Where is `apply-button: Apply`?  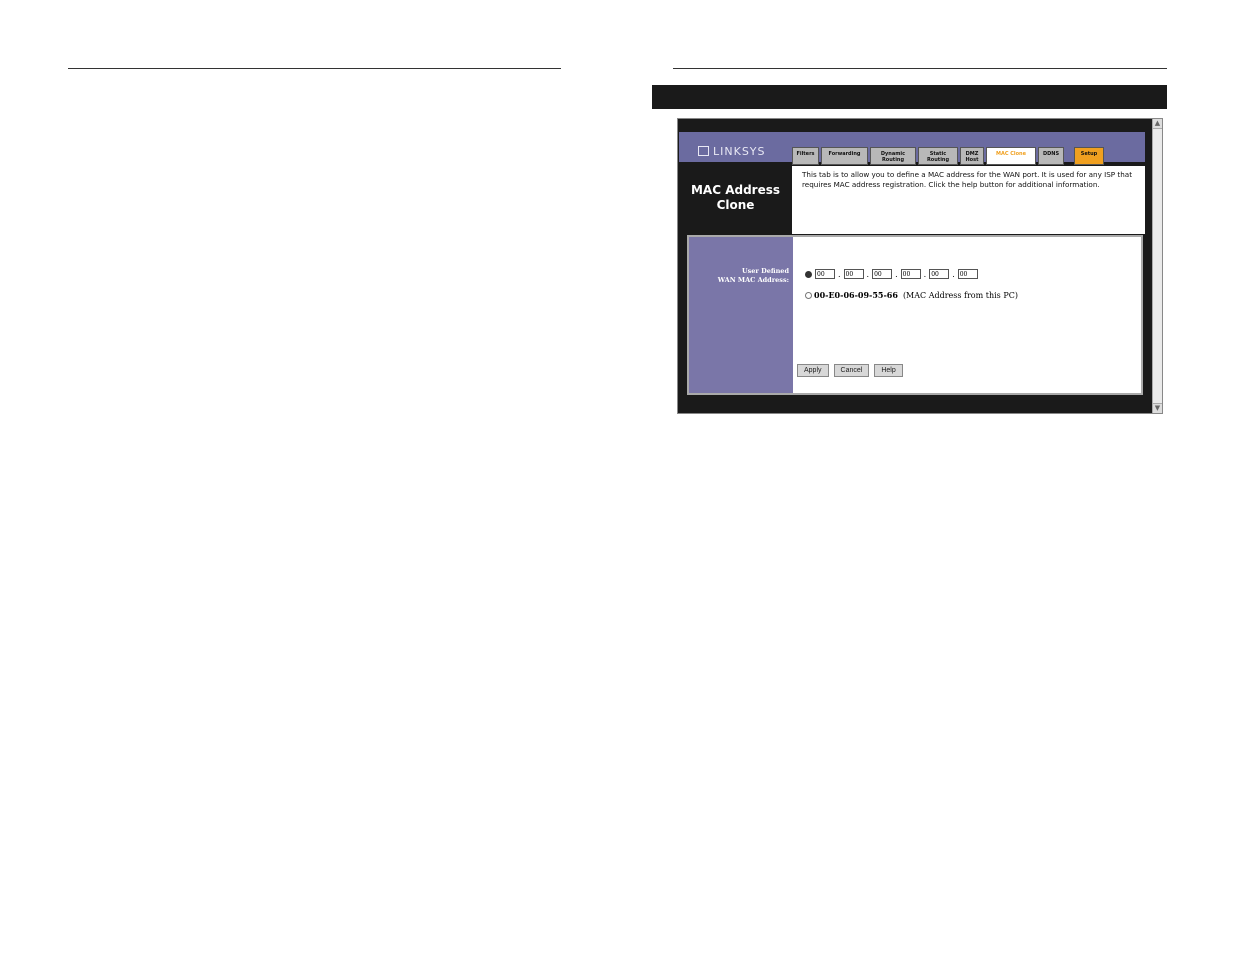
apply-button: Apply is located at coordinates (813, 370).